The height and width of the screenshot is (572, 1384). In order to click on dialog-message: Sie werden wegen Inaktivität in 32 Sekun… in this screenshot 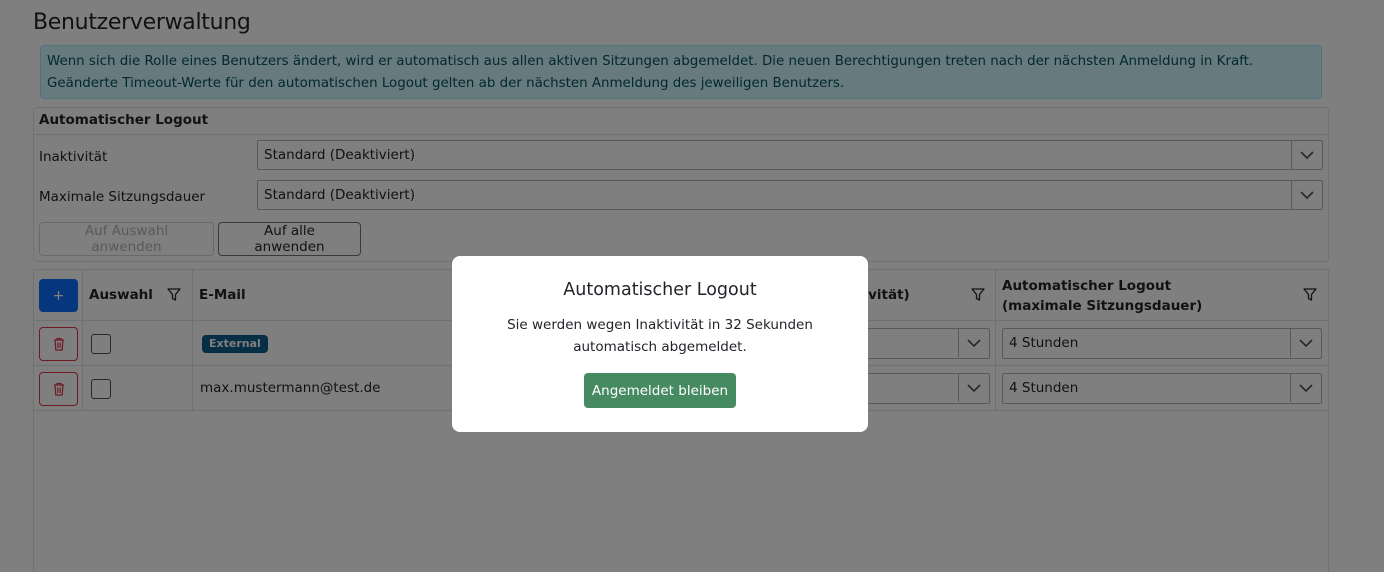, I will do `click(660, 336)`.